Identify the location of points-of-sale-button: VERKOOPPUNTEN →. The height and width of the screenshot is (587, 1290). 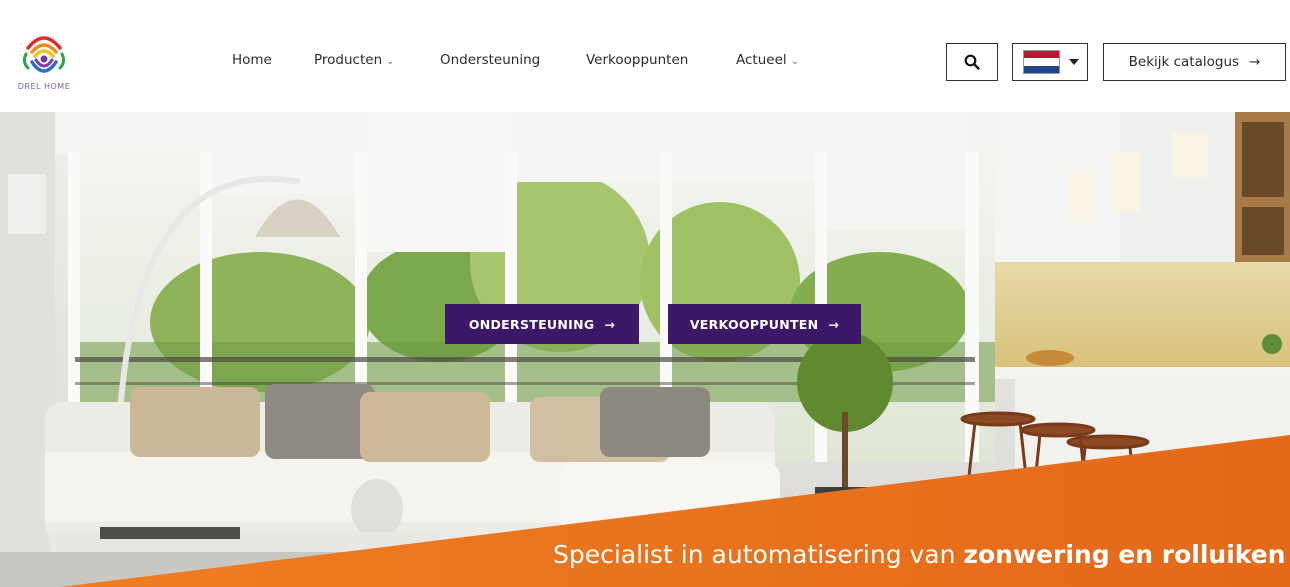
(764, 324).